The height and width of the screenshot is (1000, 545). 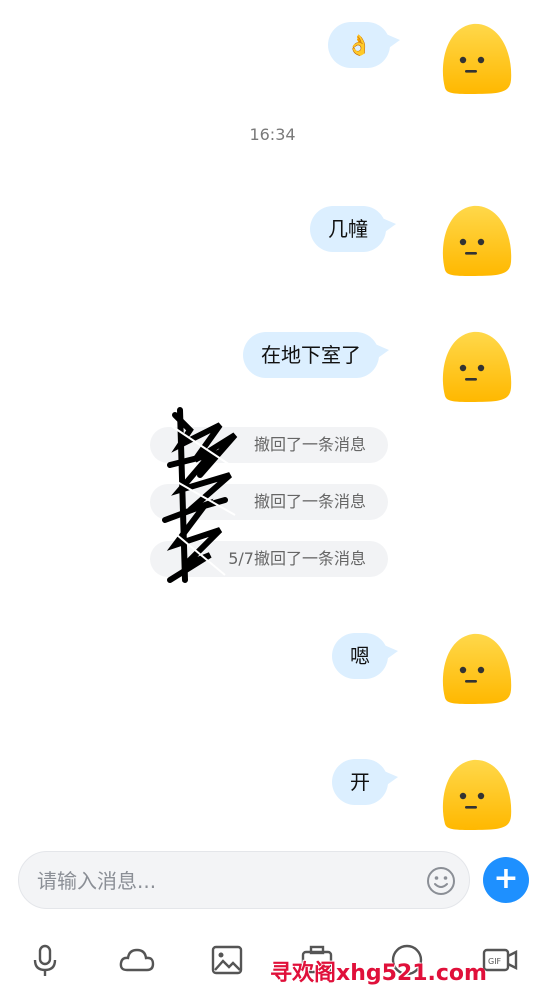 I want to click on message-text: 几幢, so click(x=348, y=229).